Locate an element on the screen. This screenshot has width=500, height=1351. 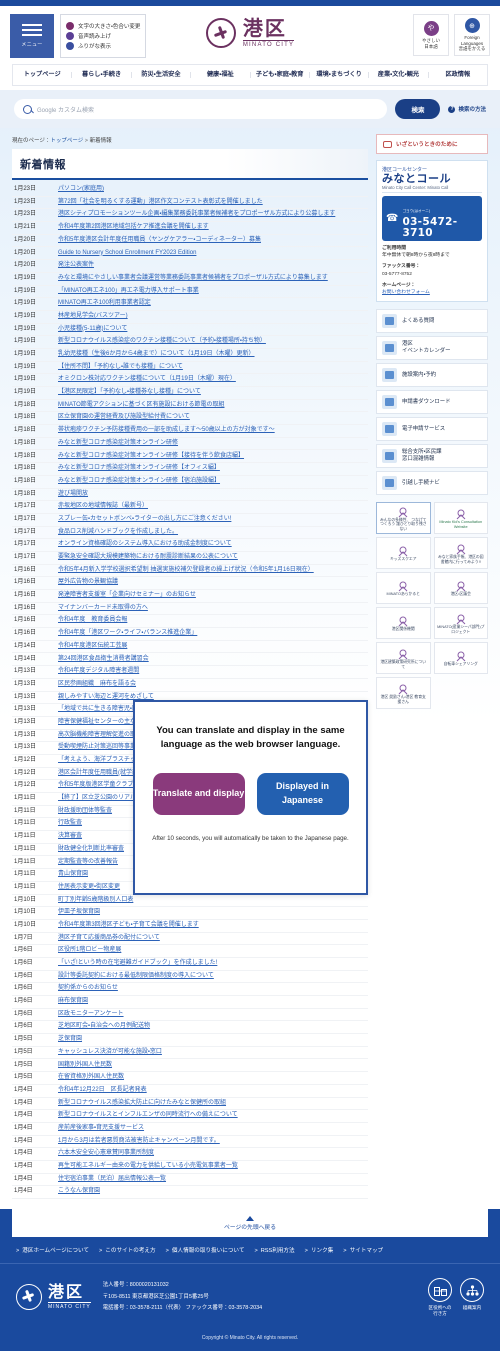
news-link: 港区子育て応援商品券の配付について is located at coordinates (109, 939).